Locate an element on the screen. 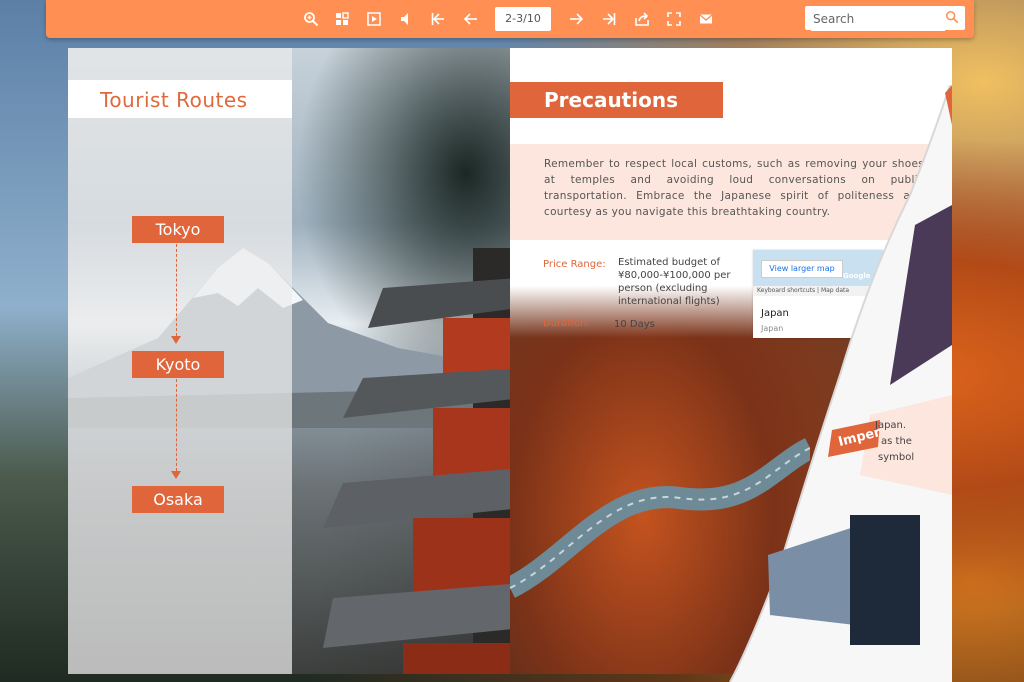  page-title: Tourist Routes is located at coordinates (174, 100).